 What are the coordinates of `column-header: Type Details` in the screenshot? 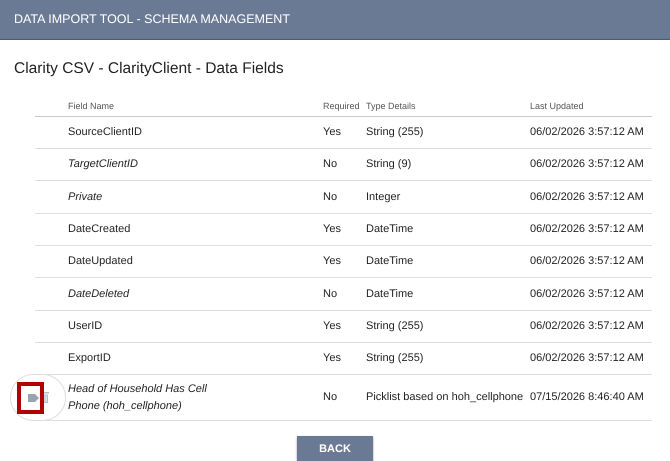 It's located at (391, 106).